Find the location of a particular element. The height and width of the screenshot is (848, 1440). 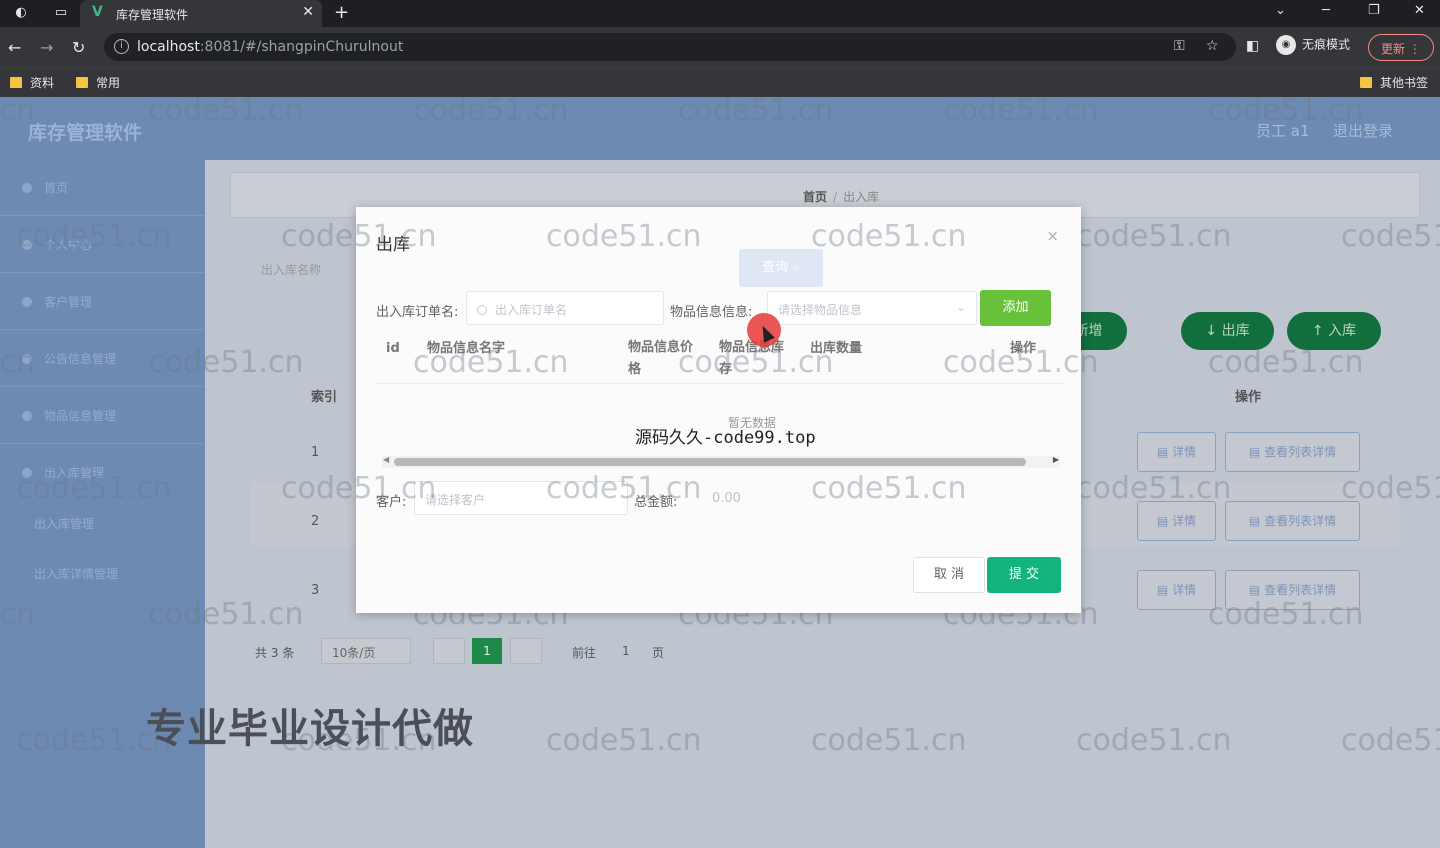

window-close-icon: ✕ is located at coordinates (1419, 10).